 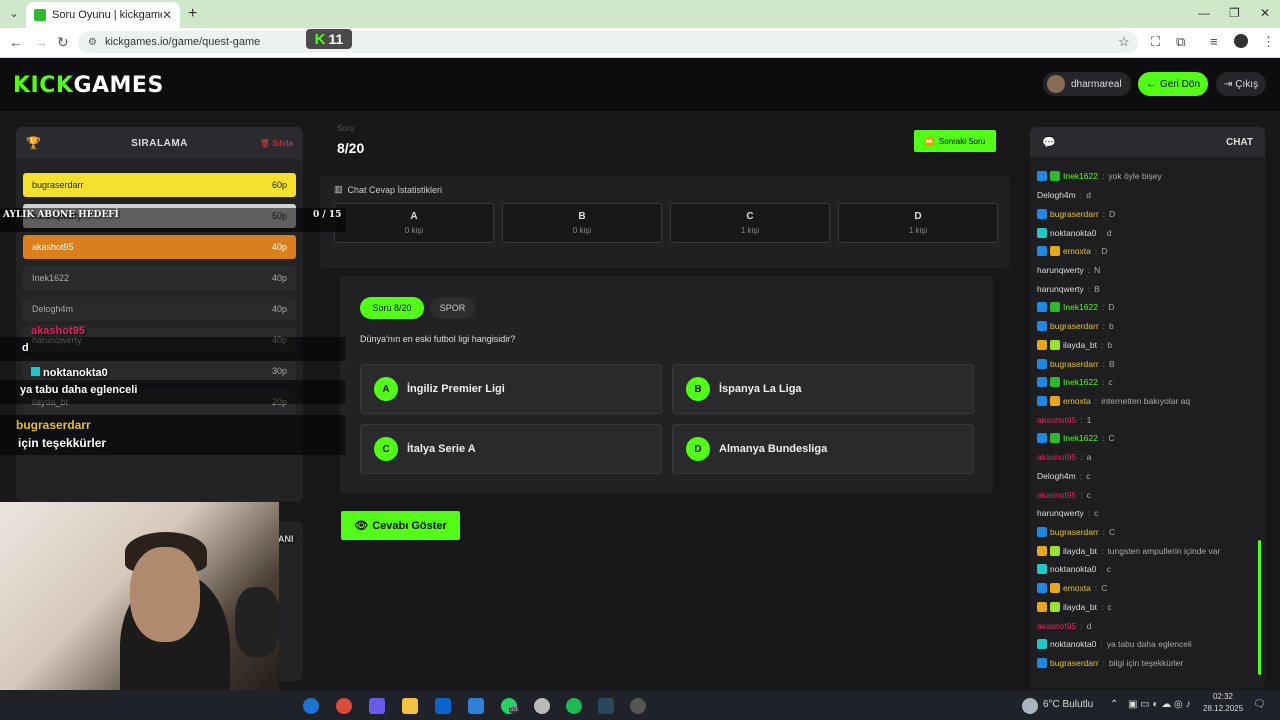 What do you see at coordinates (823, 389) in the screenshot?
I see `option-b: B İspanya La Liga` at bounding box center [823, 389].